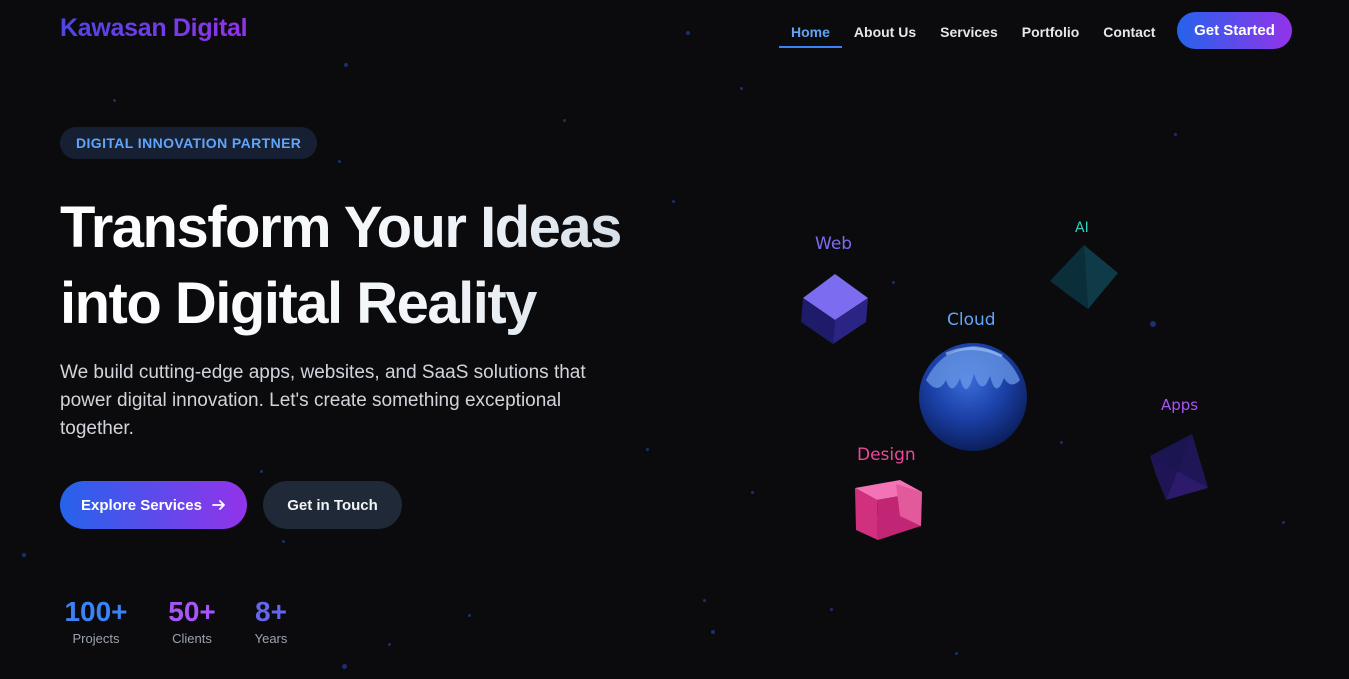 The width and height of the screenshot is (1349, 679). What do you see at coordinates (1084, 277) in the screenshot?
I see `ai-pyramid-icon` at bounding box center [1084, 277].